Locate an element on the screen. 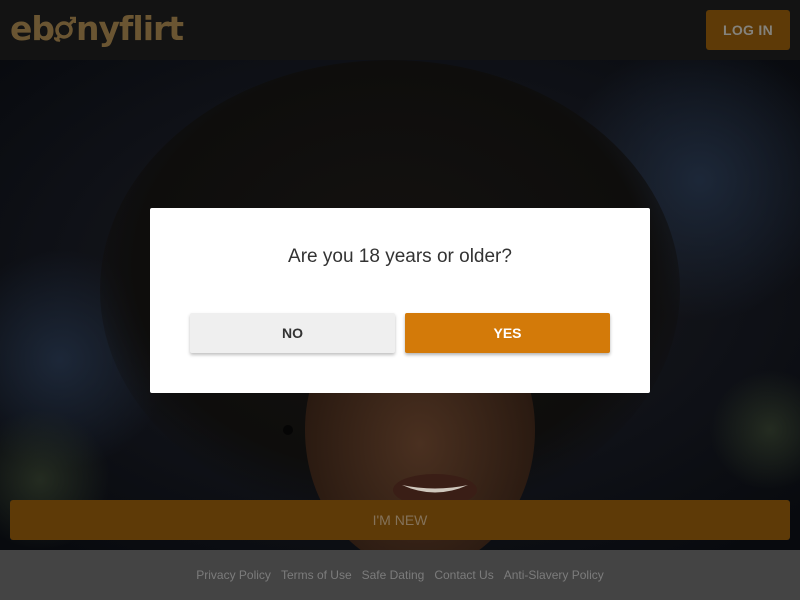  footer-link-anti-slavery-policy: Anti-Slavery Policy is located at coordinates (554, 575).